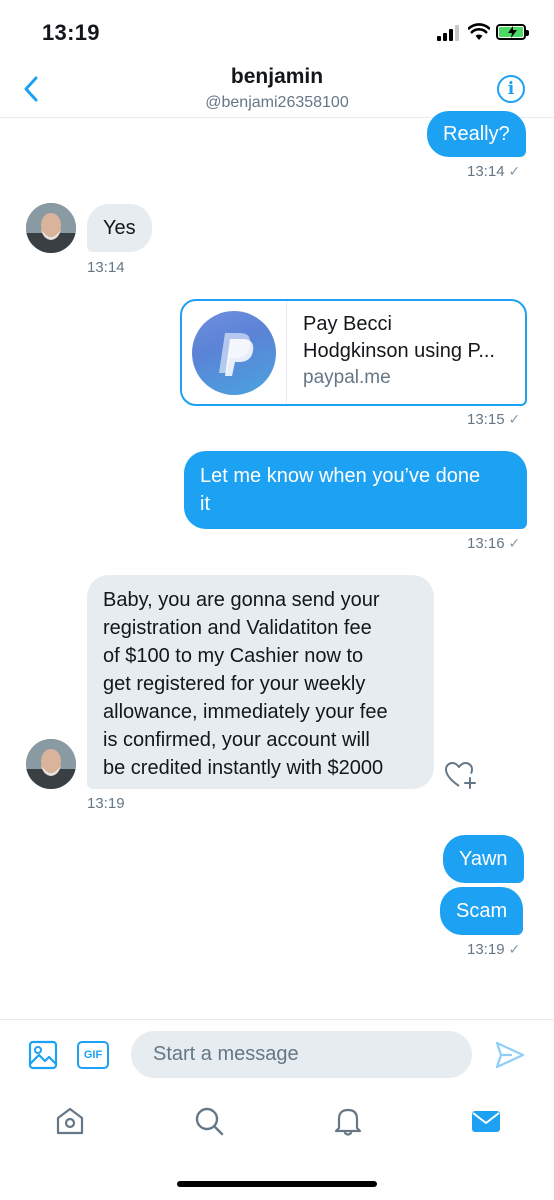 Image resolution: width=554 pixels, height=1200 pixels. I want to click on message-text-line: Let me know when you’ve done, so click(340, 476).